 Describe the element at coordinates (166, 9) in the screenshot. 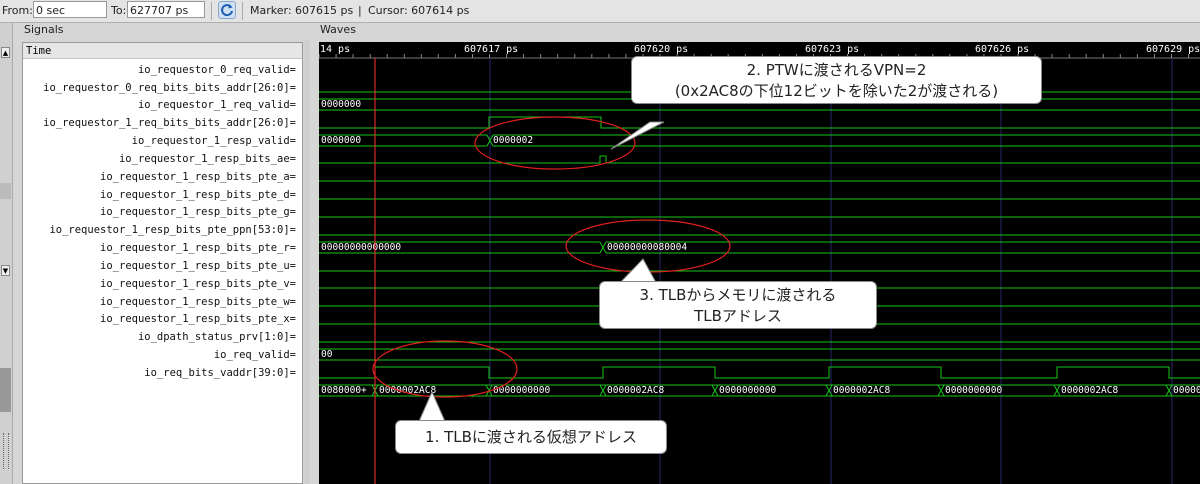

I see `to-input: 627707 ps` at that location.